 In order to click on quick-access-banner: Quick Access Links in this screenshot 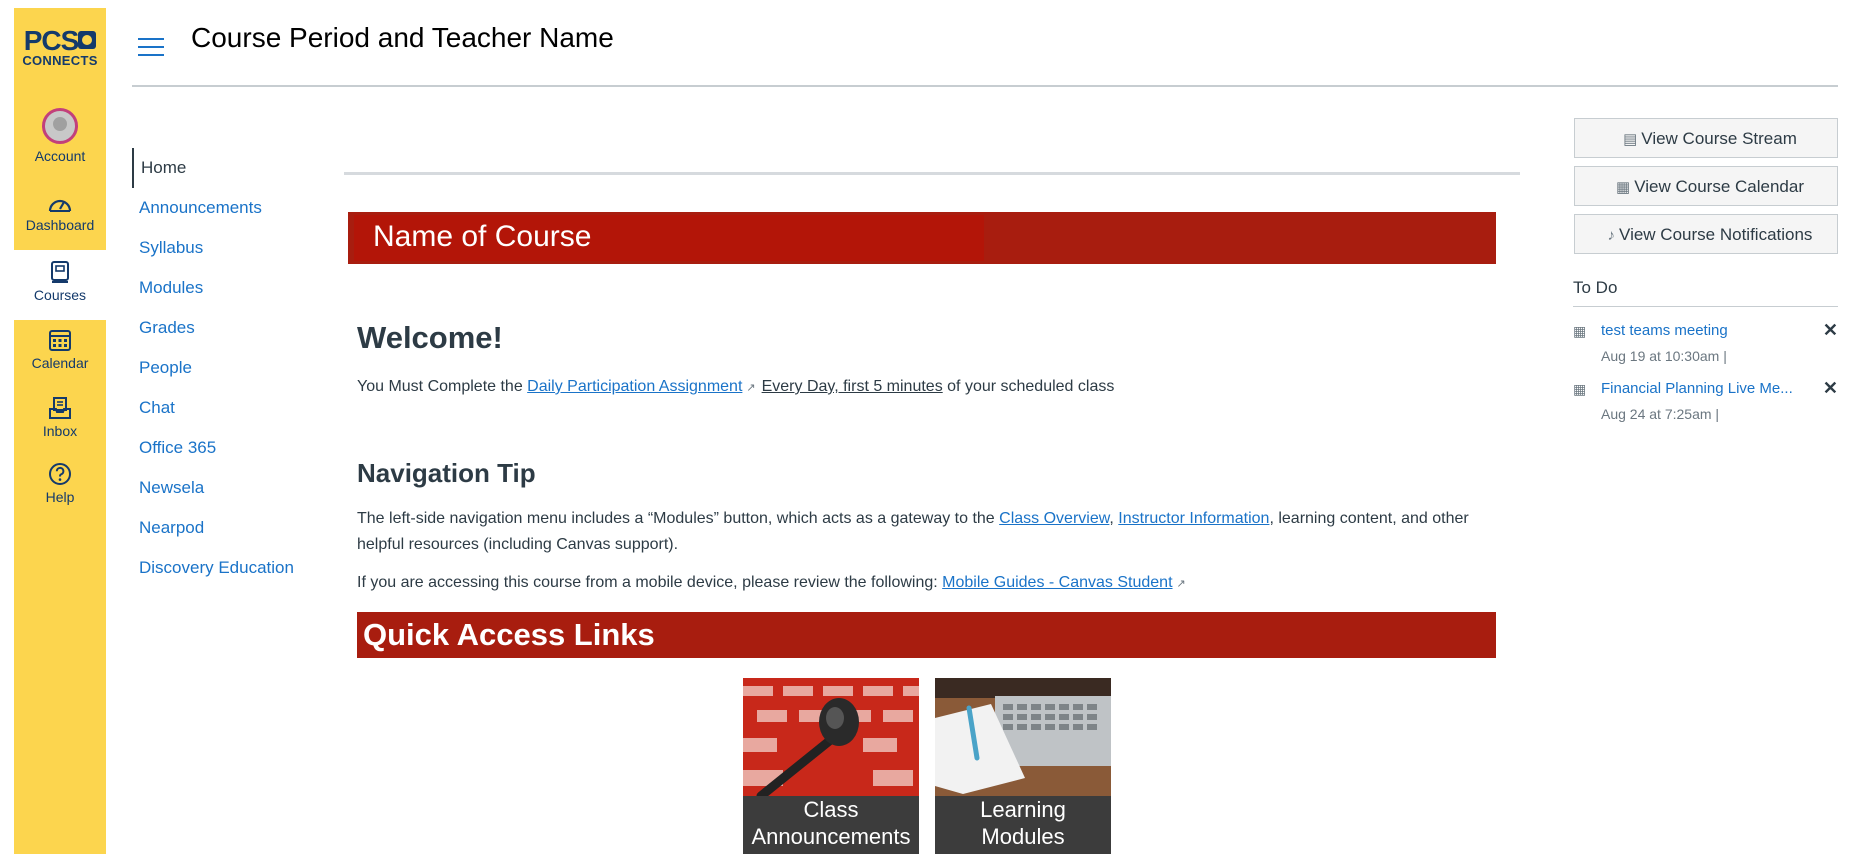, I will do `click(926, 635)`.